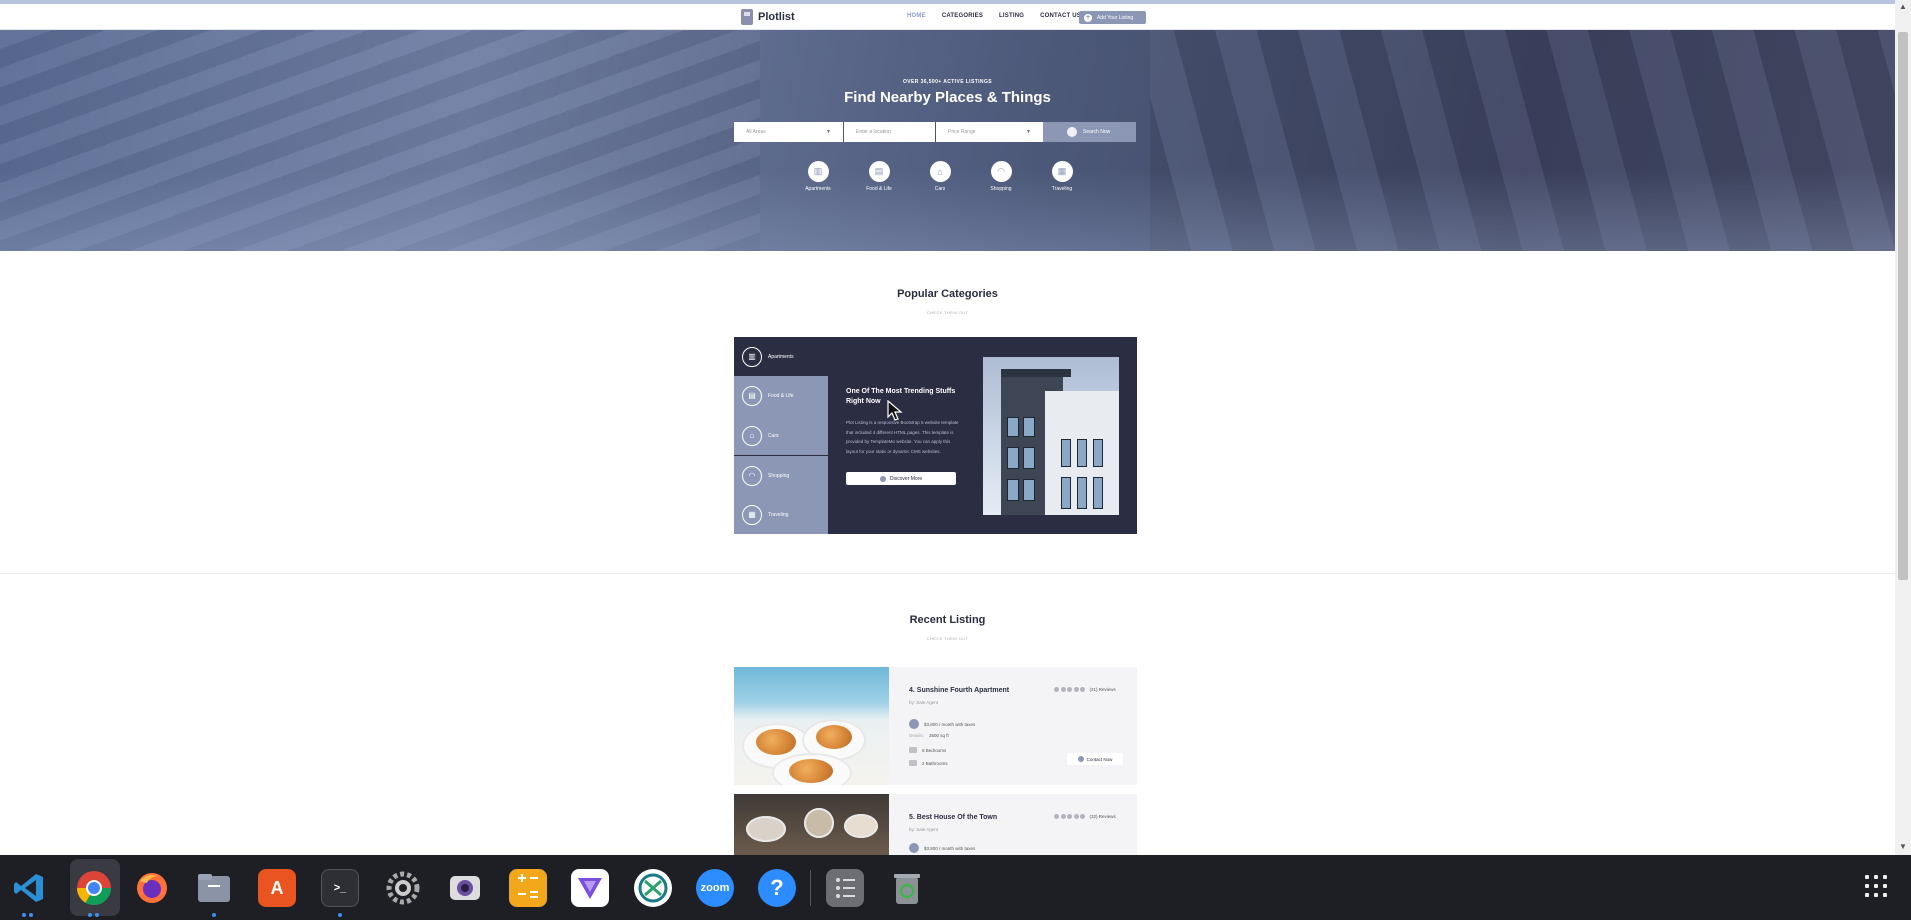 The width and height of the screenshot is (1911, 920). Describe the element at coordinates (819, 823) in the screenshot. I see `glass` at that location.